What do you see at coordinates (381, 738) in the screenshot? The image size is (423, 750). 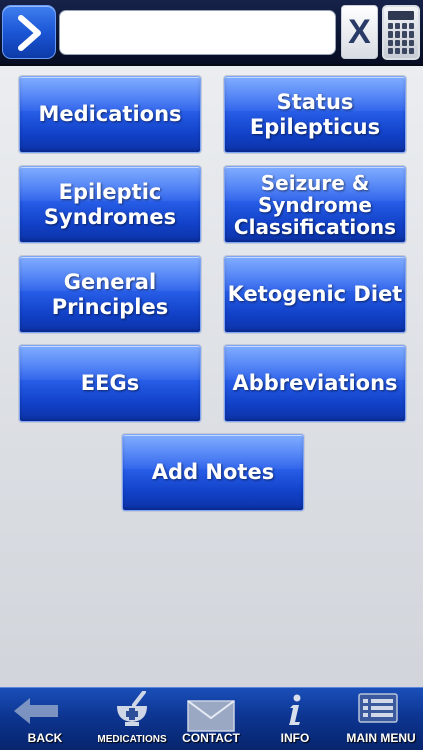 I see `nav-main-menu-label: MAIN MENU` at bounding box center [381, 738].